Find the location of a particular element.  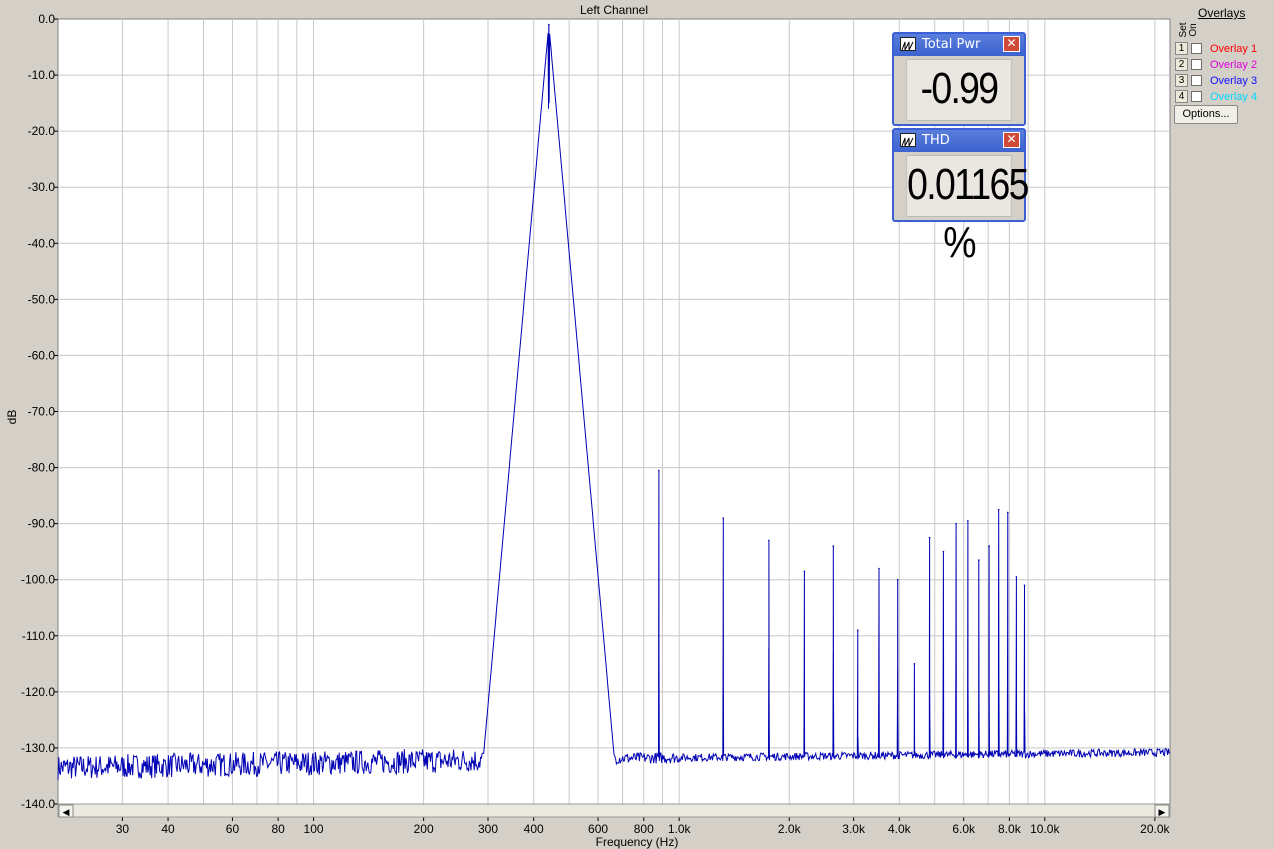

horizontal-scrollbar: ◀ ▶ is located at coordinates (614, 810).